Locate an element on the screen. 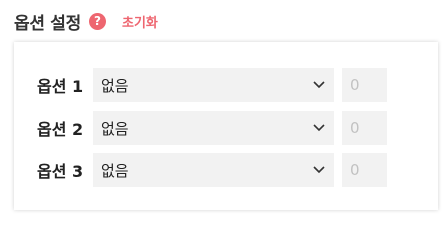 The height and width of the screenshot is (240, 445). option-row: 옵션 3 없음 is located at coordinates (212, 170).